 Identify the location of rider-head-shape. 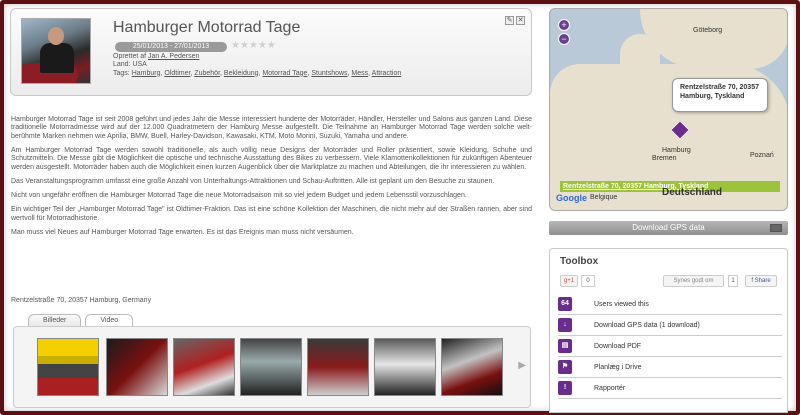
(56, 36).